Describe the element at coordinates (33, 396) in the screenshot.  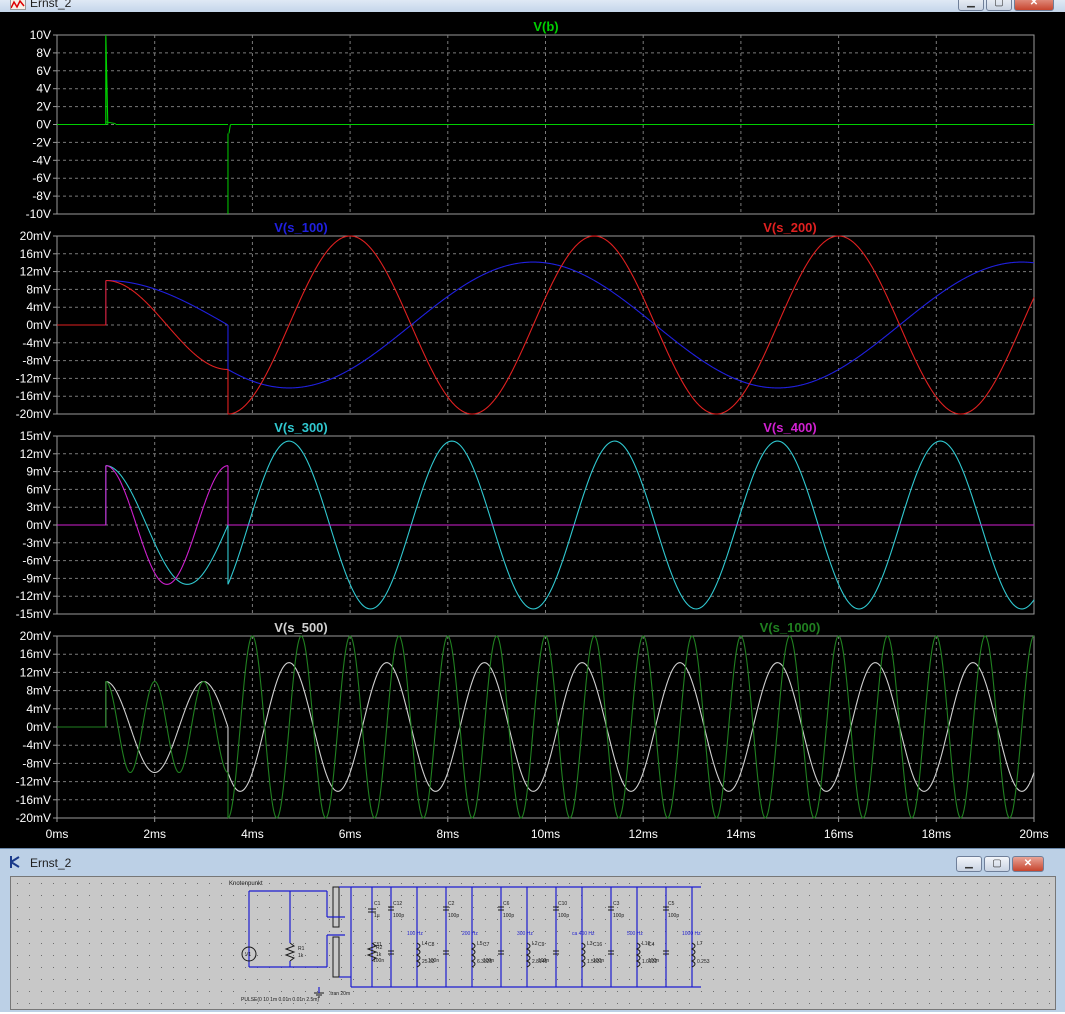
I see `y-tick-label: -16mV` at that location.